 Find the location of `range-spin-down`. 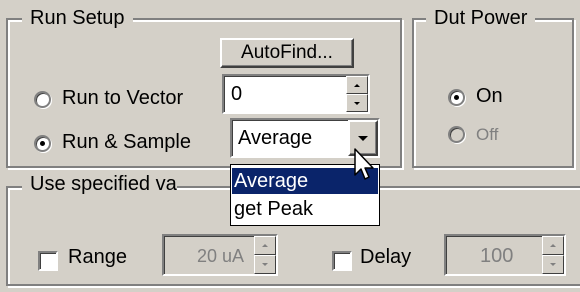

range-spin-down is located at coordinates (265, 264).